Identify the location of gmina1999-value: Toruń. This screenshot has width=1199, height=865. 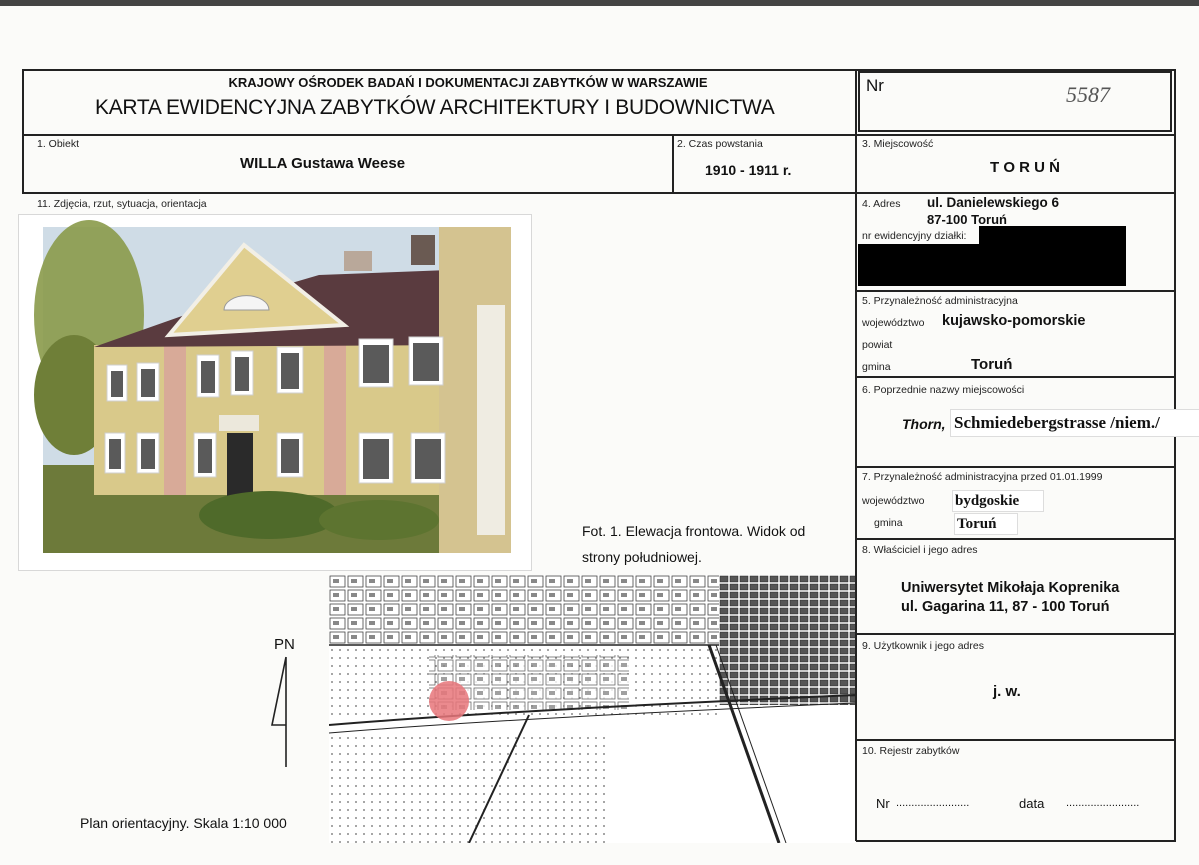
(986, 524).